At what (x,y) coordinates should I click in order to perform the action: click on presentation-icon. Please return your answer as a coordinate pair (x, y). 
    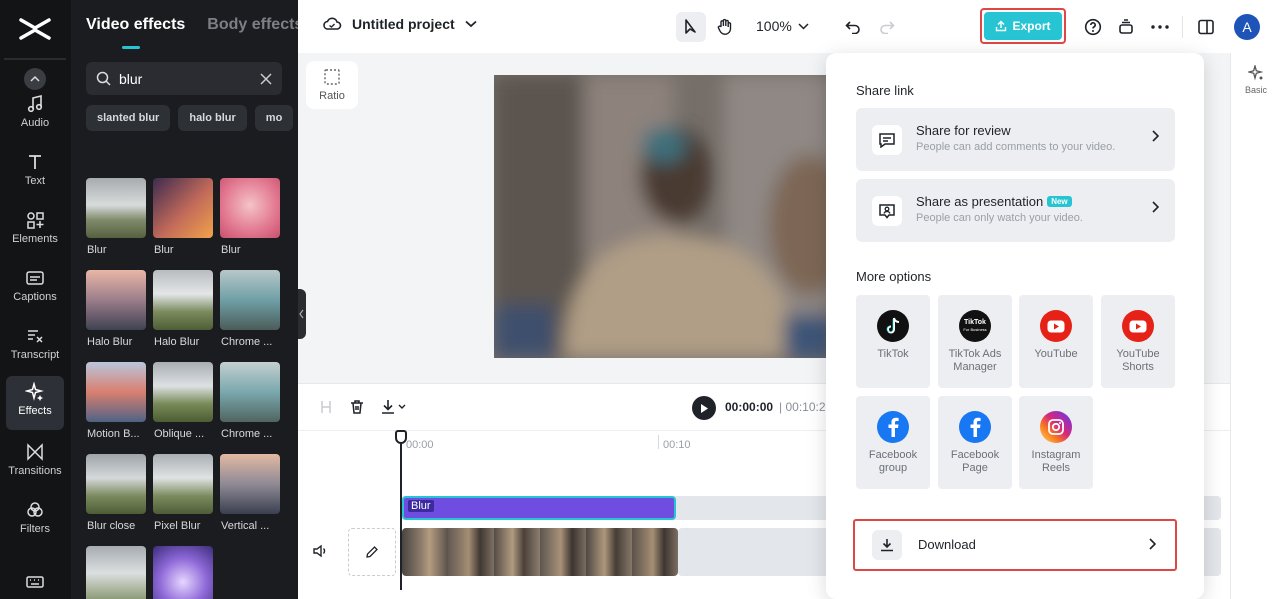
    Looking at the image, I should click on (887, 211).